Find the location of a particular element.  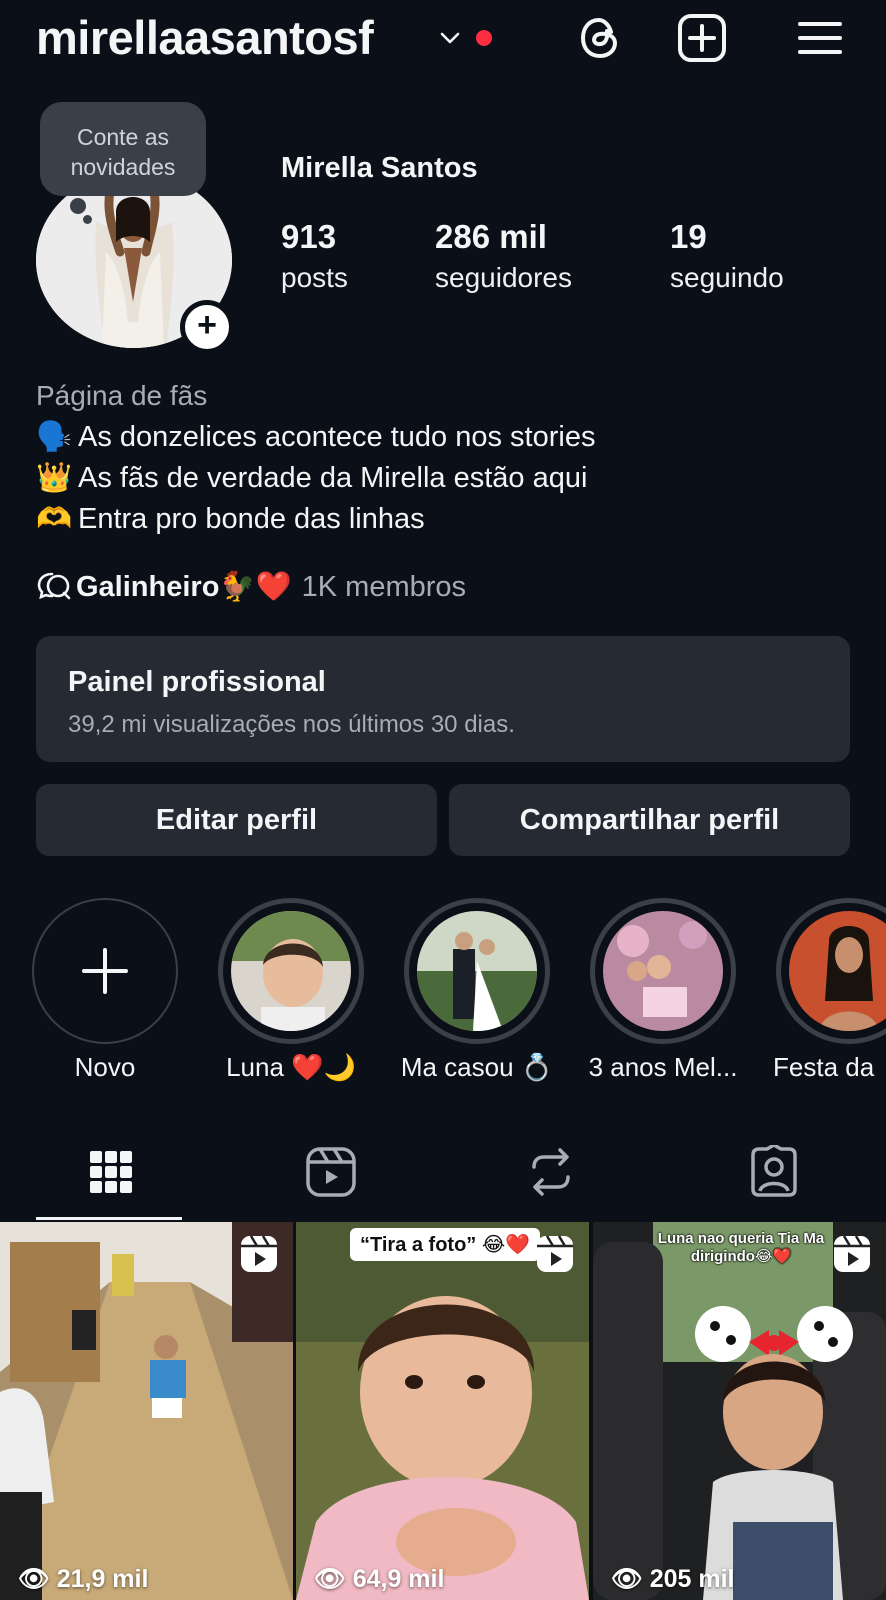

highlight-luna is located at coordinates (291, 971).